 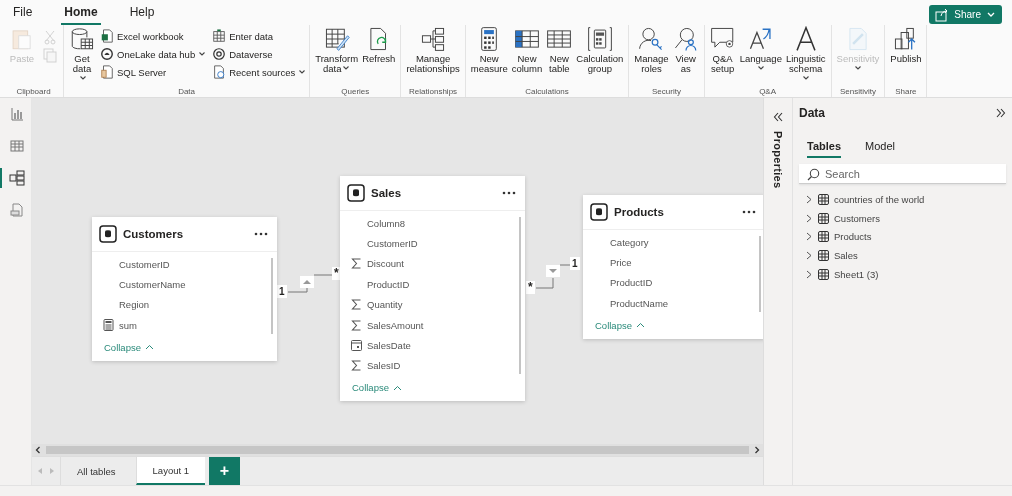 What do you see at coordinates (760, 39) in the screenshot?
I see `language-icon` at bounding box center [760, 39].